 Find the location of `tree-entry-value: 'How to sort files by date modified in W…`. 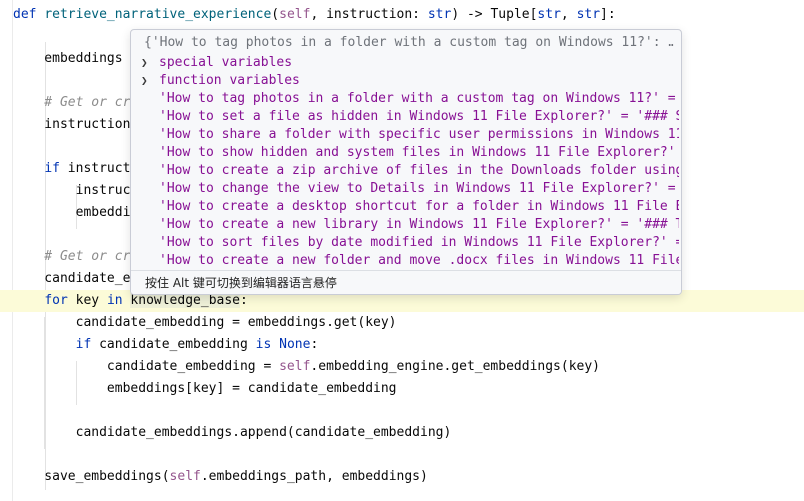

tree-entry-value: 'How to sort files by date modified in W… is located at coordinates (419, 242).